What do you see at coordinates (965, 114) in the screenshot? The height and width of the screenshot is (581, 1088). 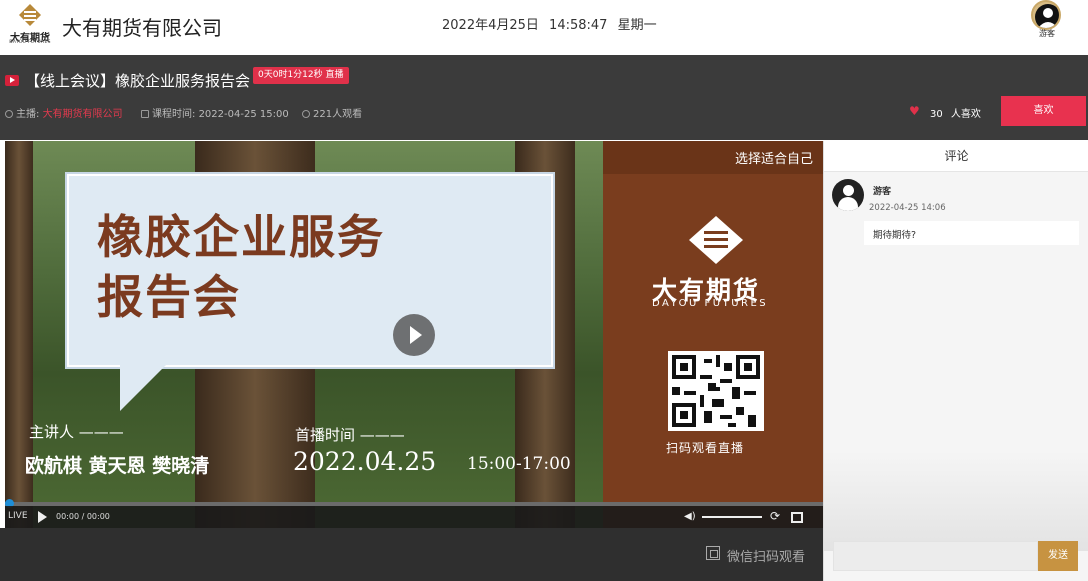 I see `like-count-label: 人喜欢` at bounding box center [965, 114].